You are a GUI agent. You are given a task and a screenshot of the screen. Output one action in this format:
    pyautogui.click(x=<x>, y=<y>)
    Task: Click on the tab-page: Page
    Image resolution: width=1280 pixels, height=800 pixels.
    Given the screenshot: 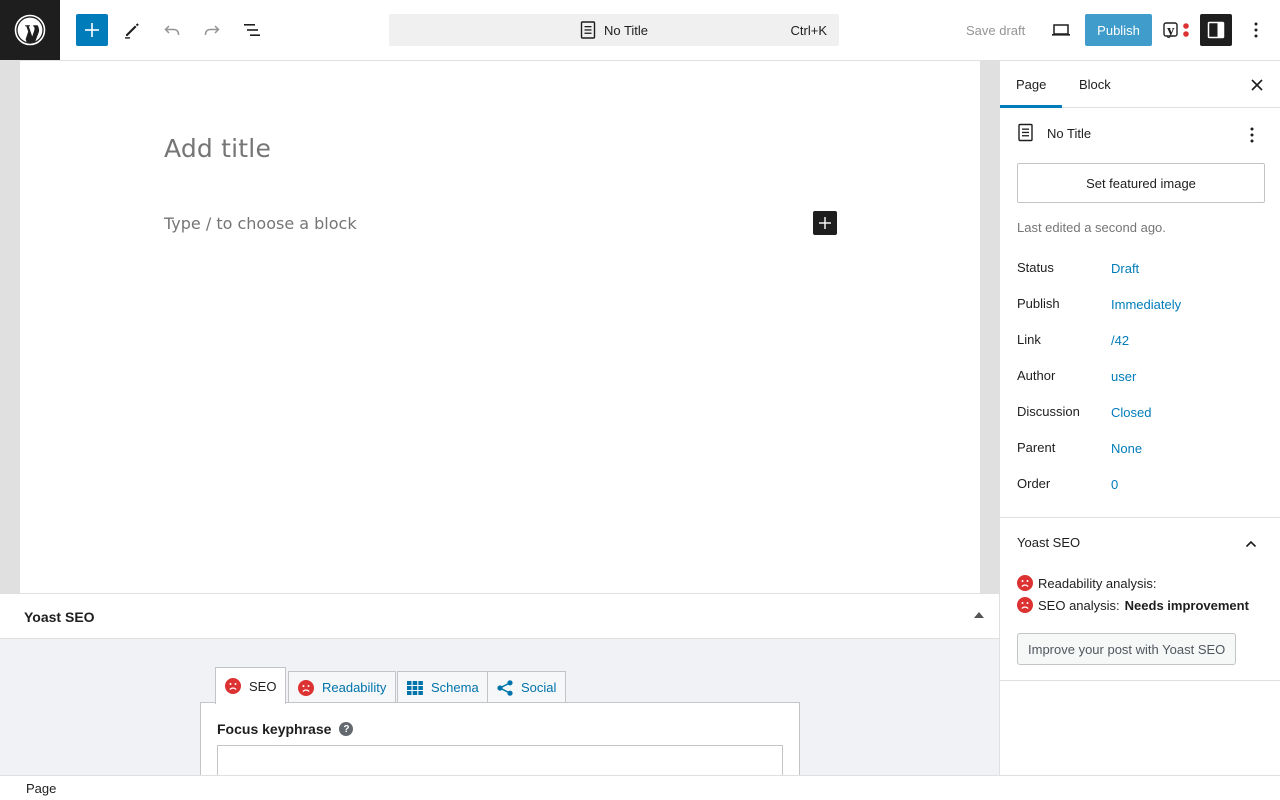 What is the action you would take?
    pyautogui.click(x=1031, y=84)
    